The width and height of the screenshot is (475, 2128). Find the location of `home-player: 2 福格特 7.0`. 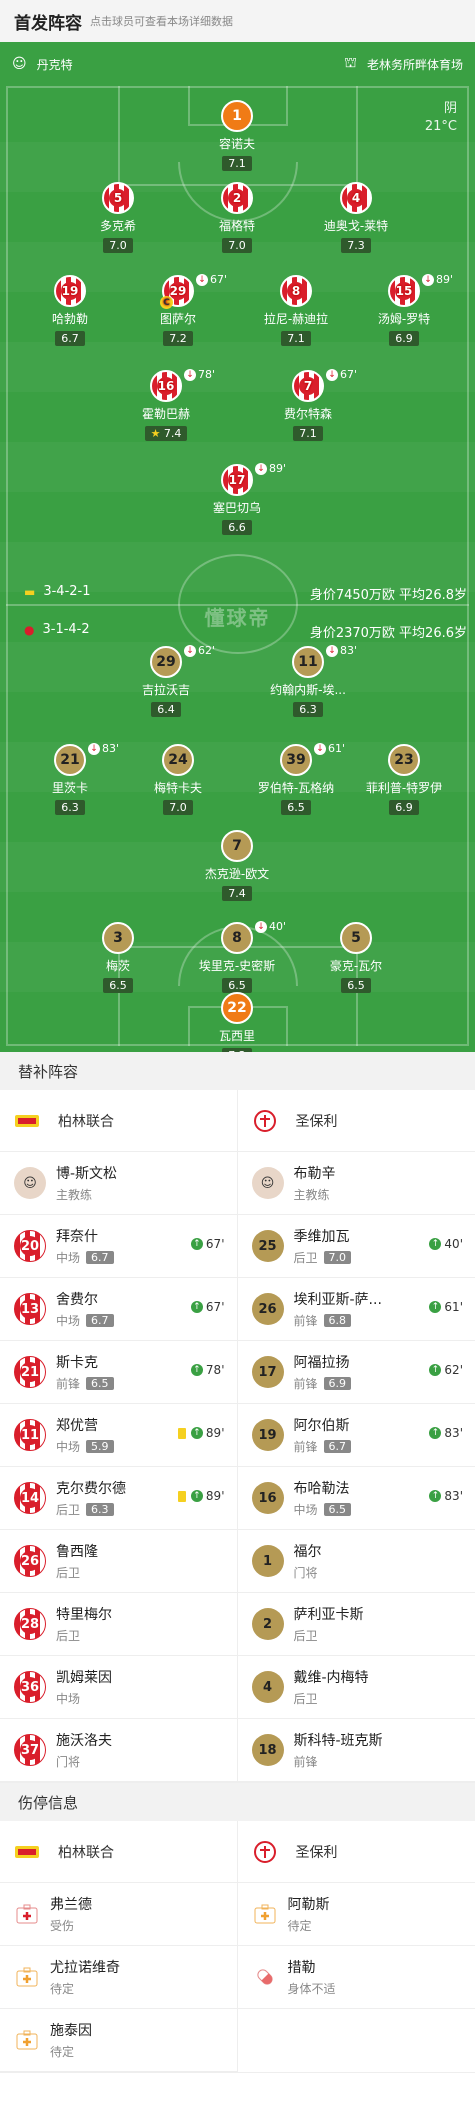

home-player: 2 福格特 7.0 is located at coordinates (237, 217).